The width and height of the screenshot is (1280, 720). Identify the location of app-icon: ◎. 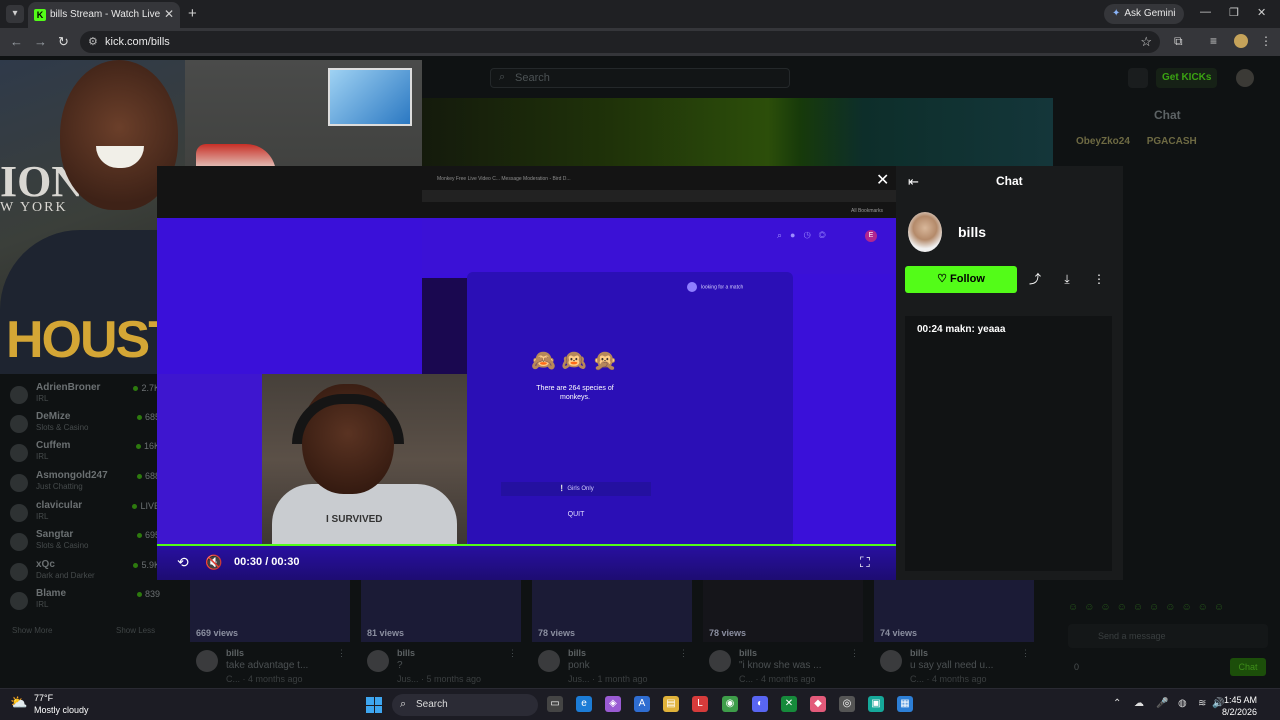
(847, 704).